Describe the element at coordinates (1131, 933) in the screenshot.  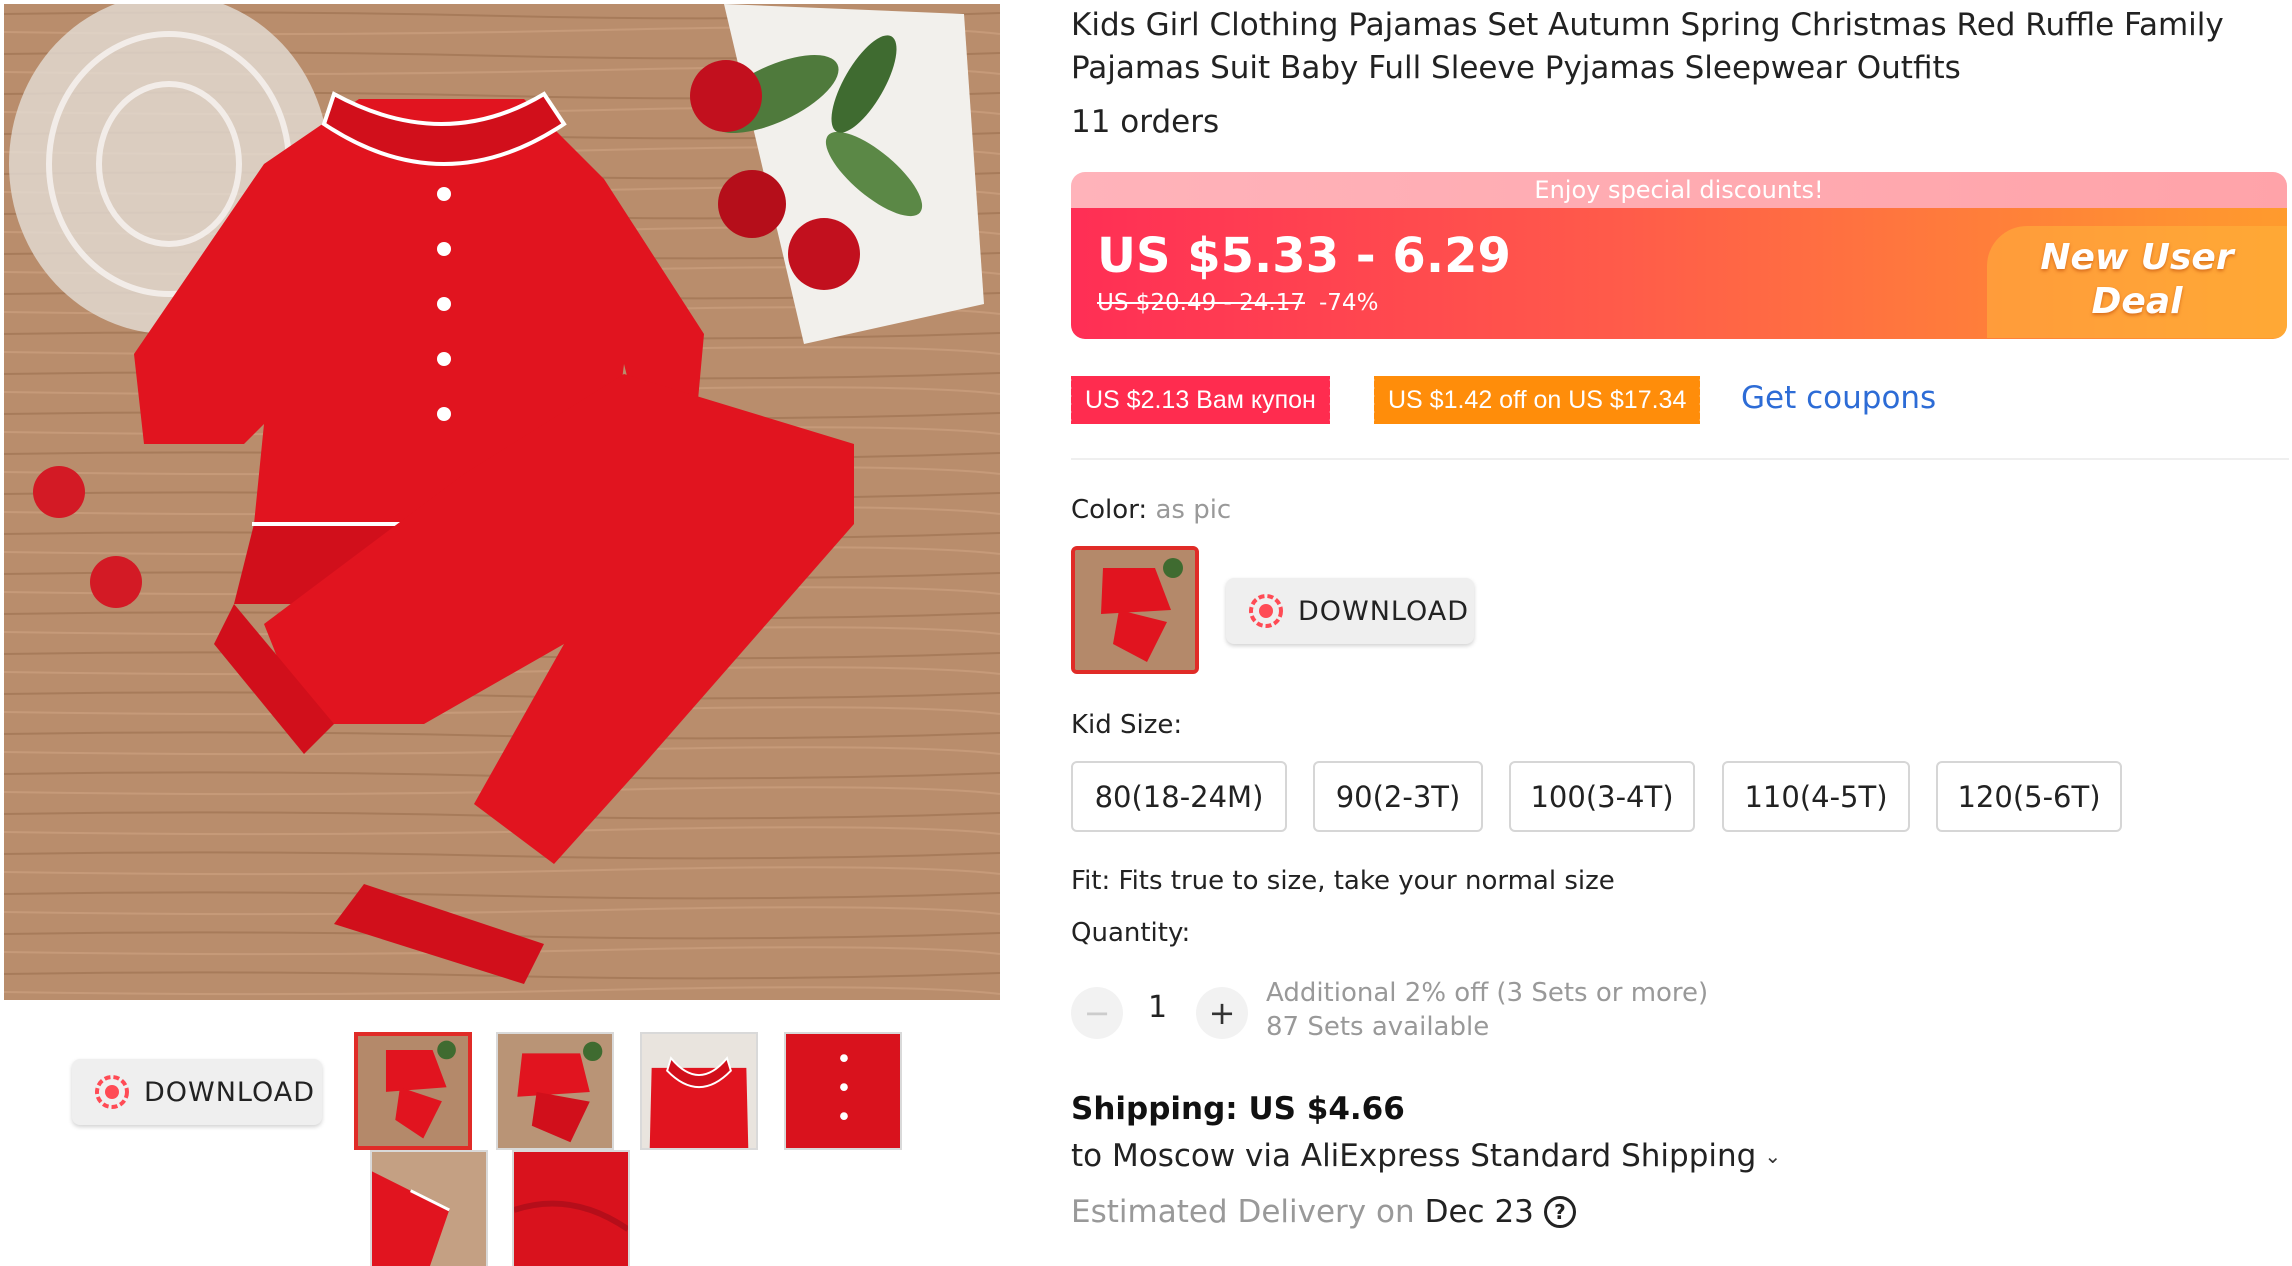
I see `quantity-label: Quantity:` at that location.